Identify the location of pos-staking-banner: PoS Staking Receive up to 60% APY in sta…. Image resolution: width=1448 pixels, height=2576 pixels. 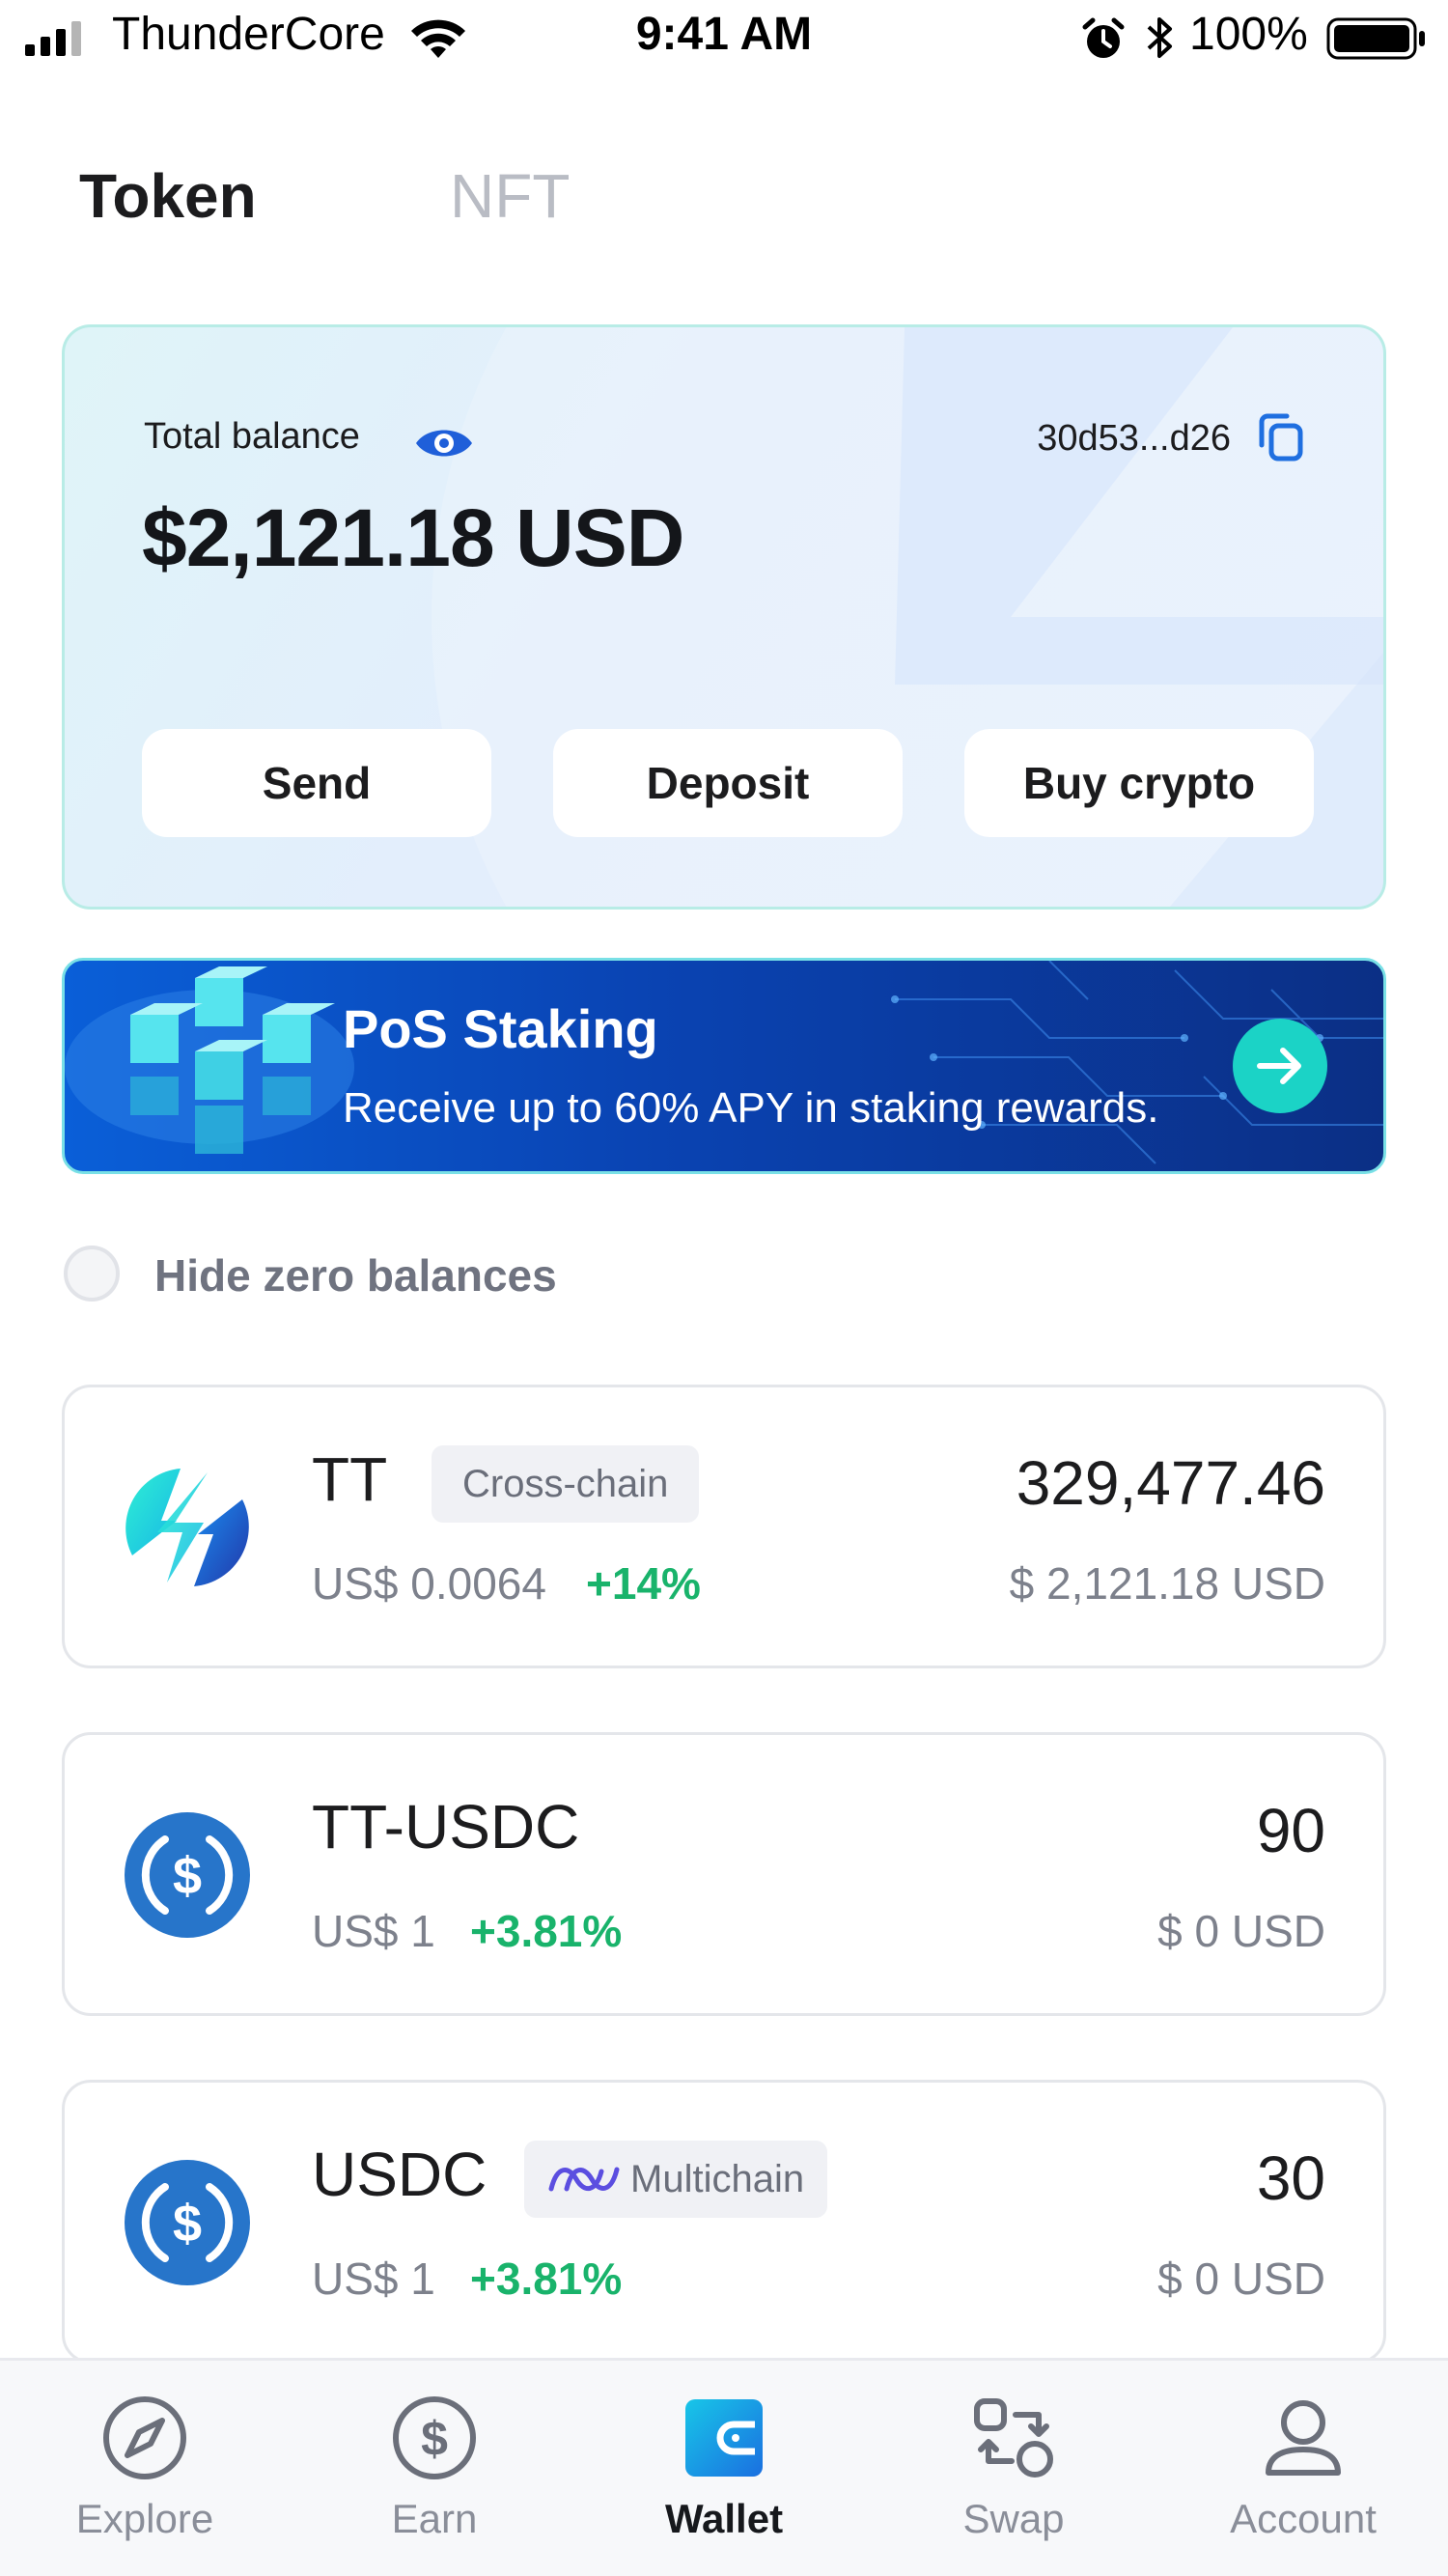
(724, 1066).